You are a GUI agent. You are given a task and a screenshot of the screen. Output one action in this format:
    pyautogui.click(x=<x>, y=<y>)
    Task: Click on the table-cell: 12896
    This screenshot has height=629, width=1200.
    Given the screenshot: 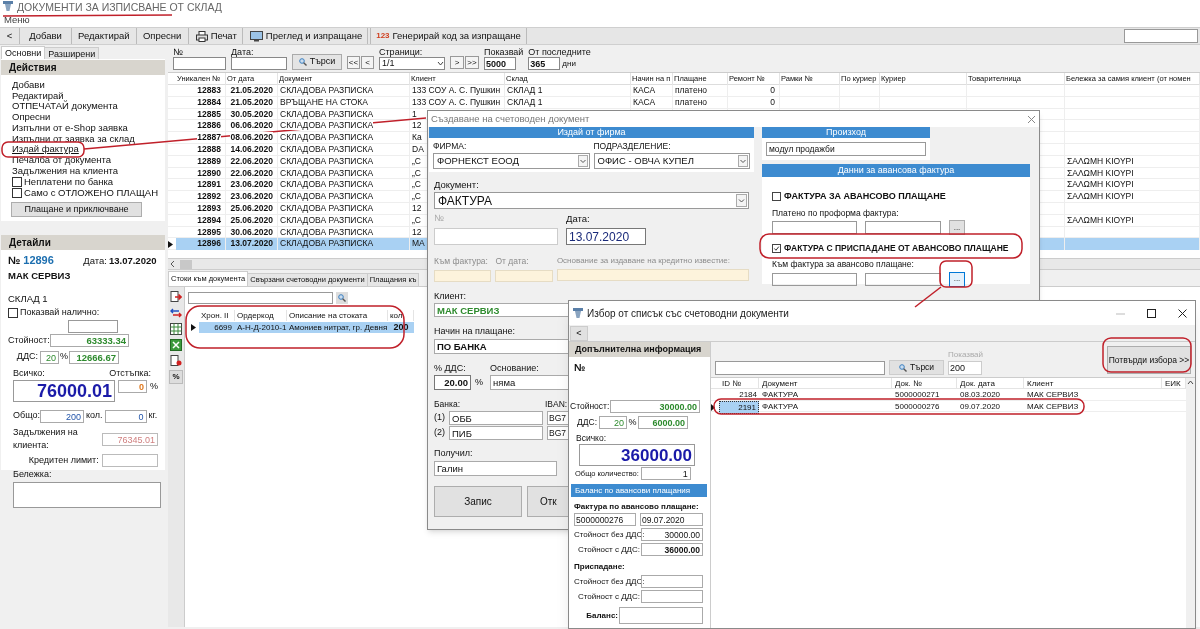 What is the action you would take?
    pyautogui.click(x=201, y=244)
    